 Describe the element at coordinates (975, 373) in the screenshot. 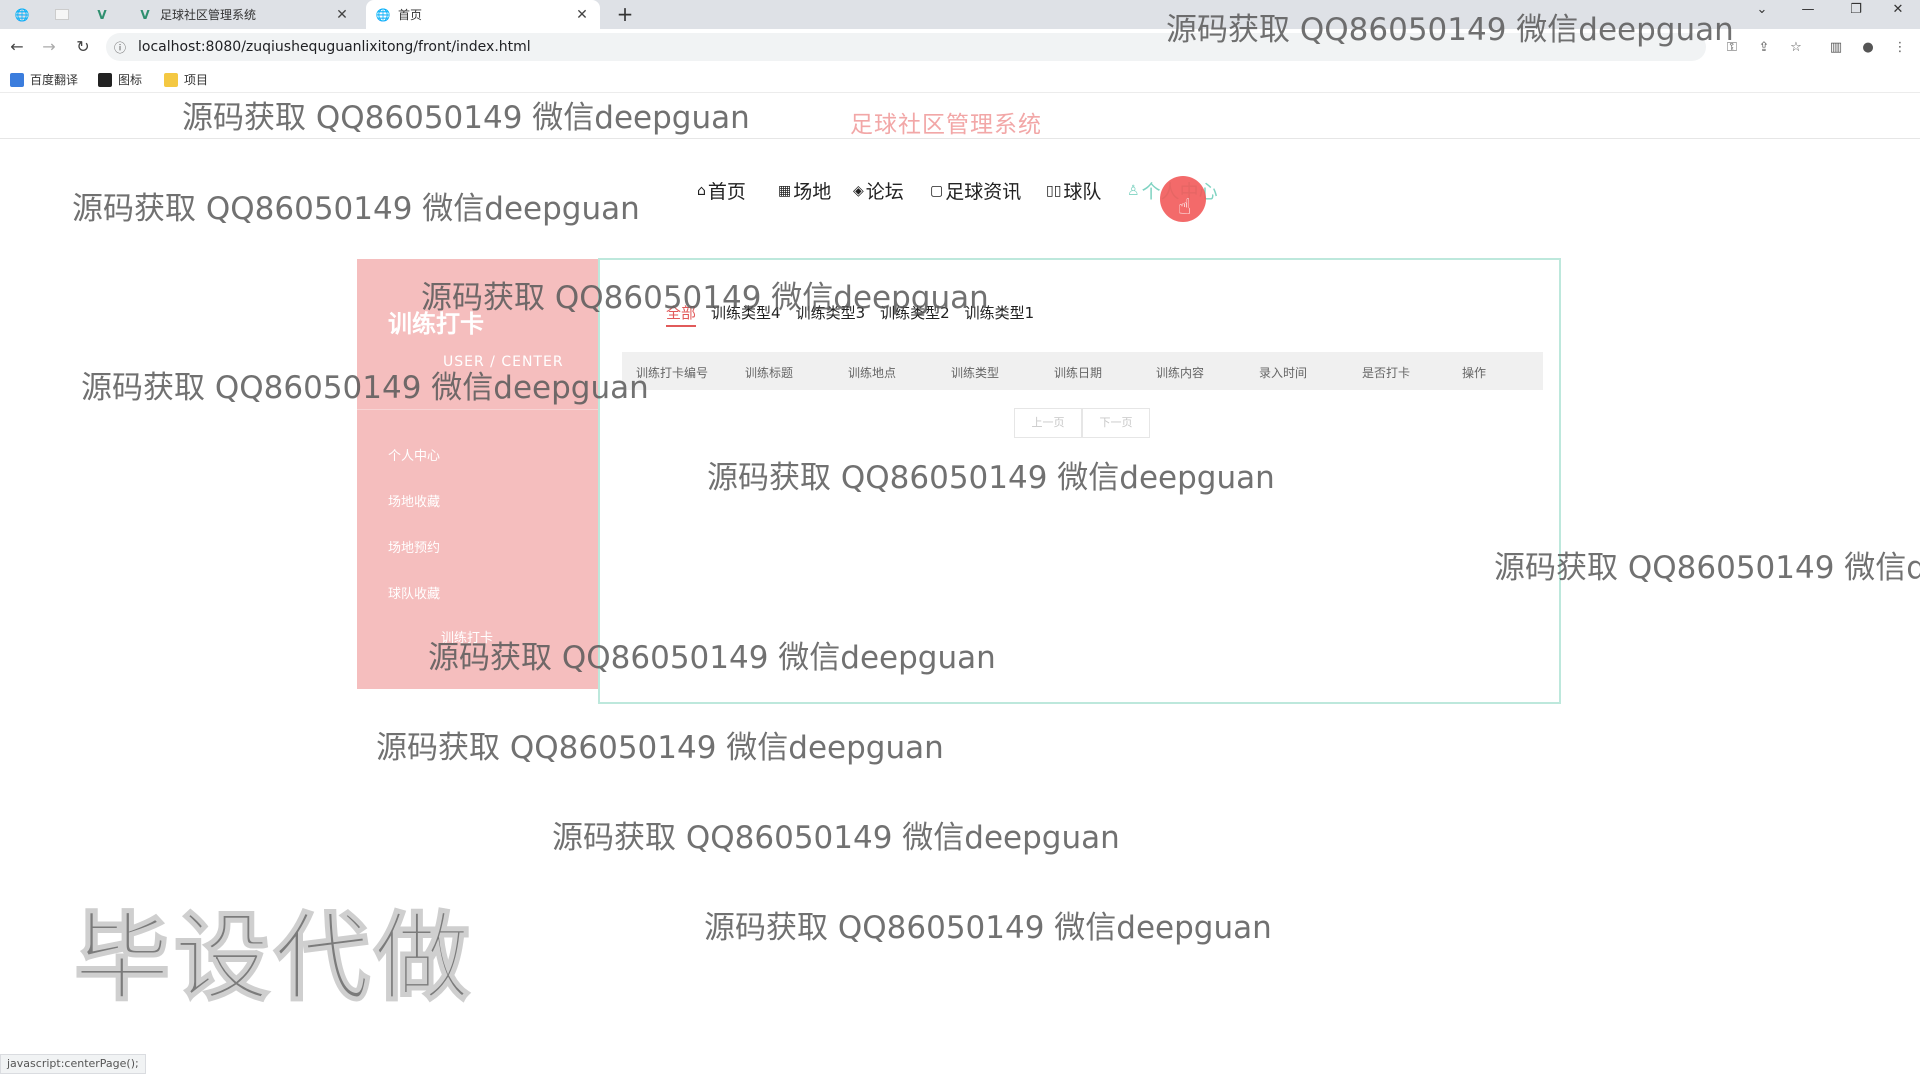

I see `column-header: 训练类型` at that location.